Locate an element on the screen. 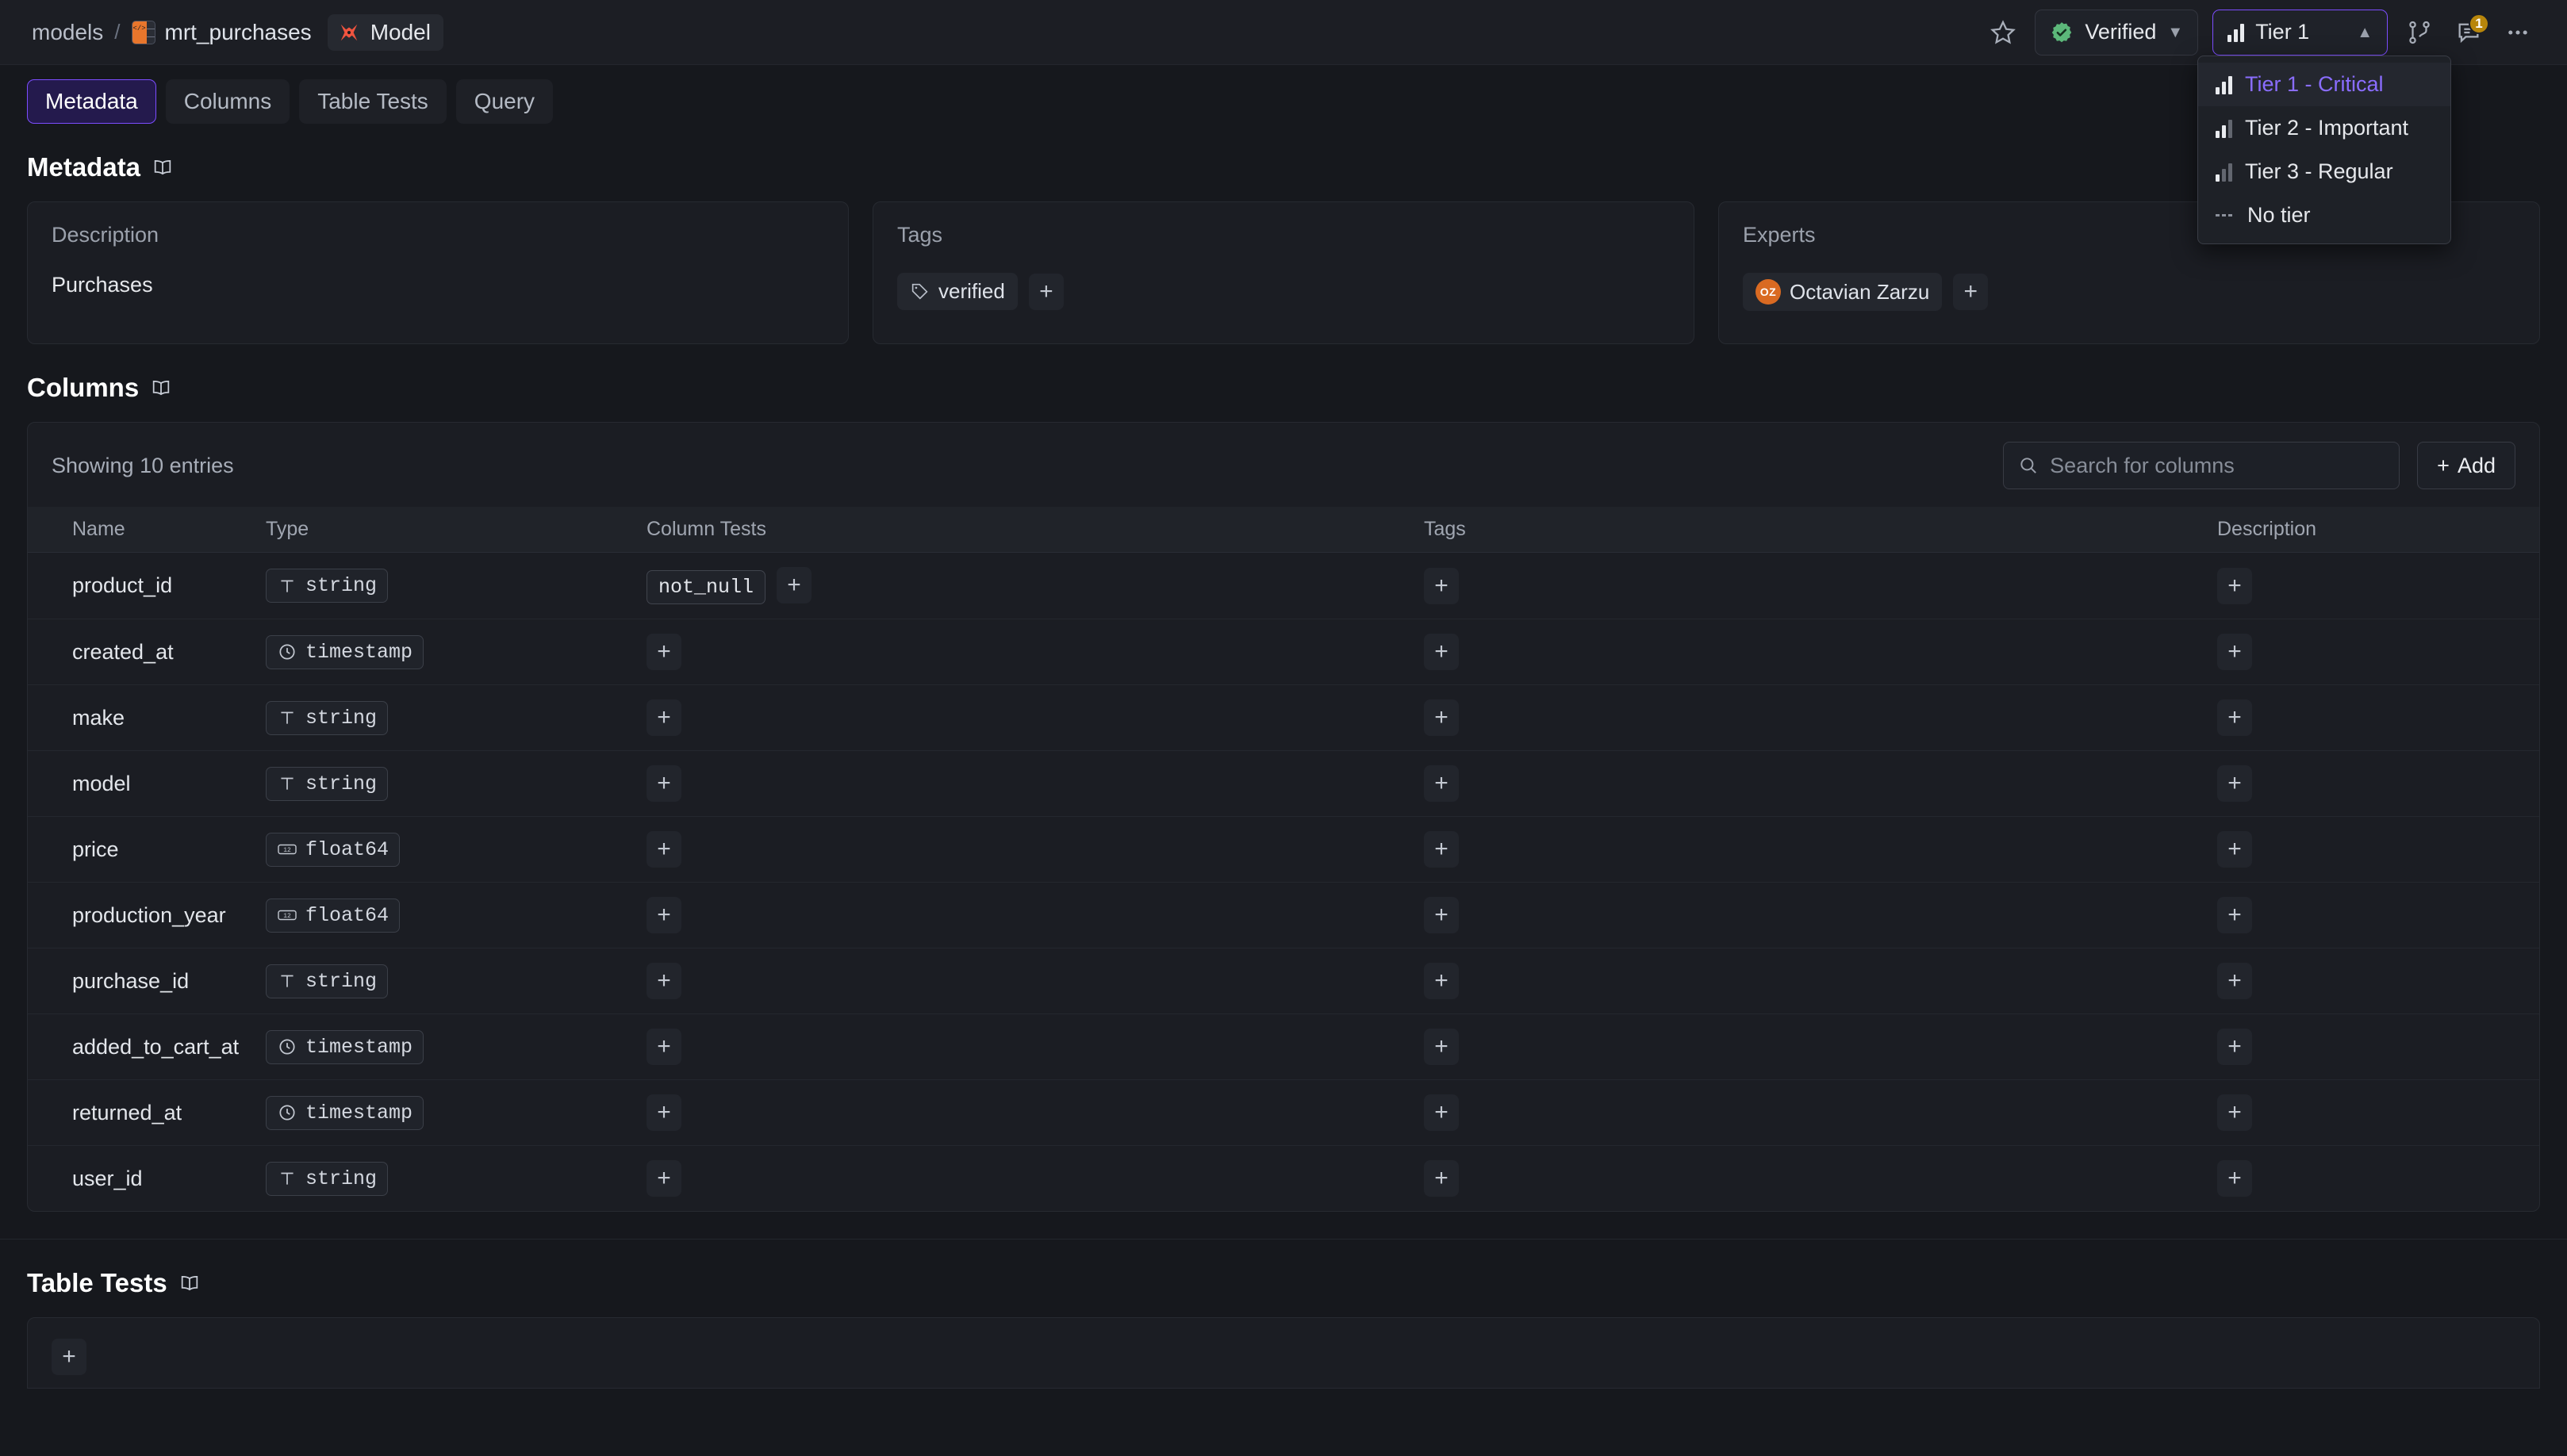 The width and height of the screenshot is (2567, 1456). header-name: Name is located at coordinates (147, 530).